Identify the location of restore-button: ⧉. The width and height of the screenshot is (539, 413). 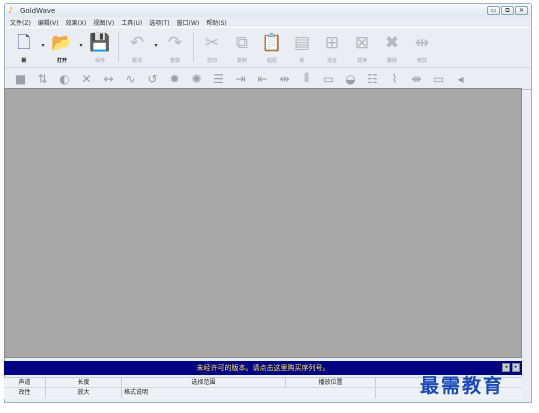
(507, 10).